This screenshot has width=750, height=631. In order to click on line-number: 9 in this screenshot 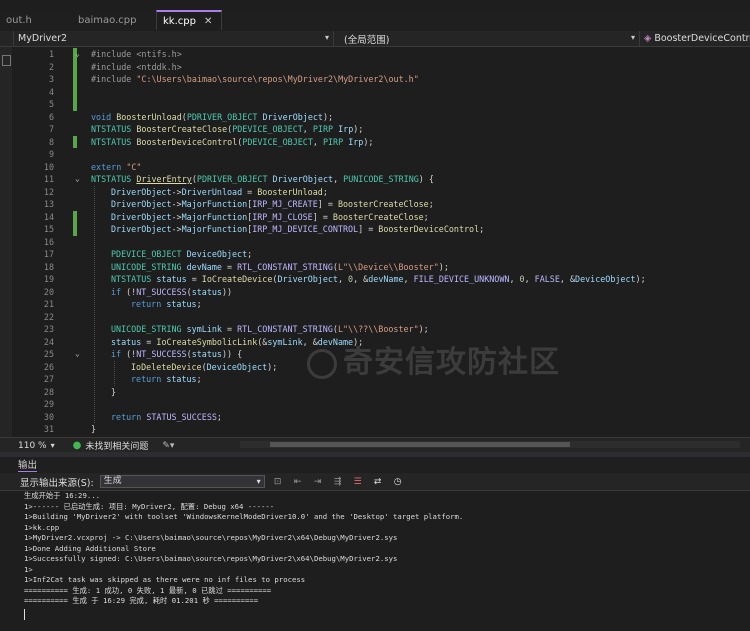, I will do `click(51, 154)`.